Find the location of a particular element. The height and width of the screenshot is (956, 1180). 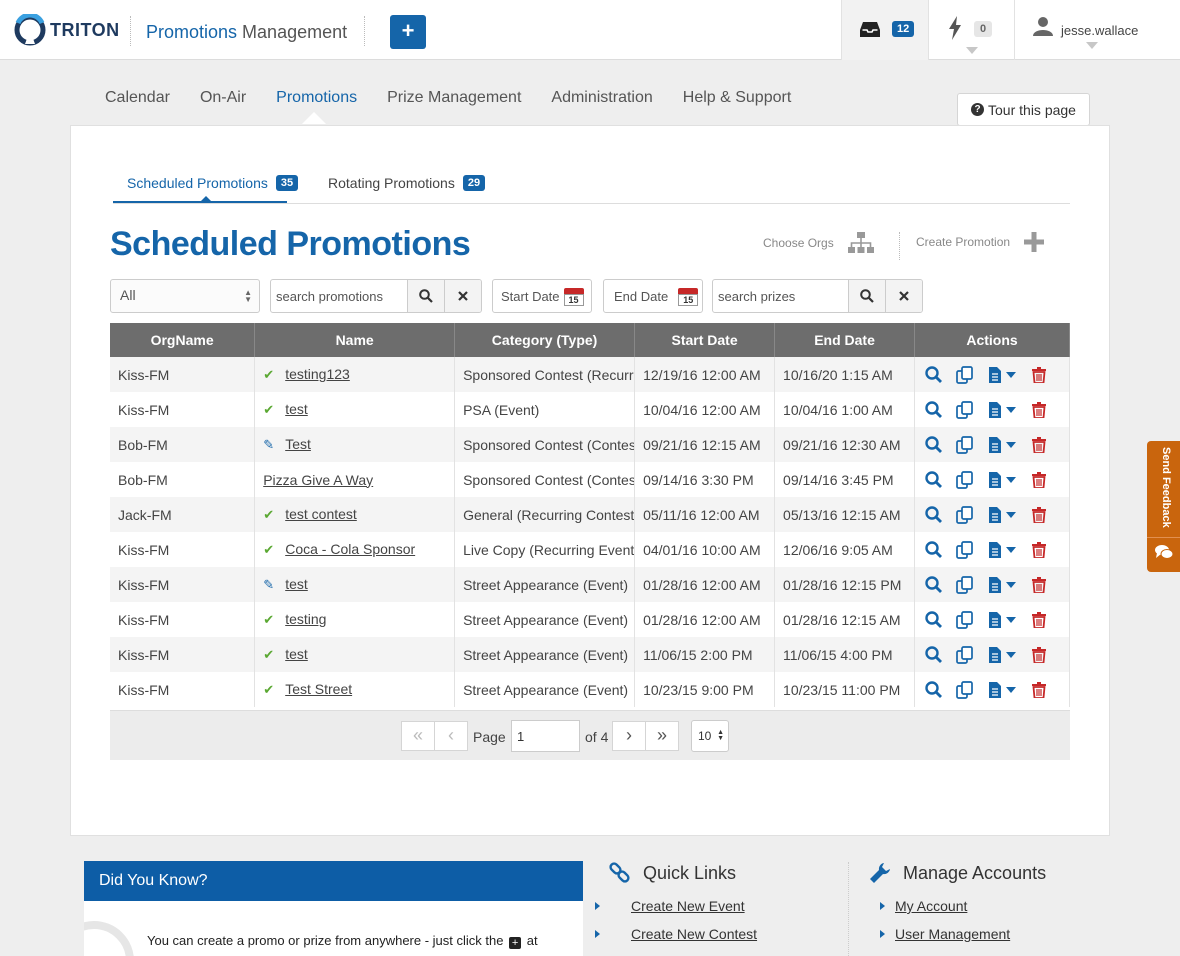

cell-end-date: 10/23/15 11:00 PM is located at coordinates (845, 689).